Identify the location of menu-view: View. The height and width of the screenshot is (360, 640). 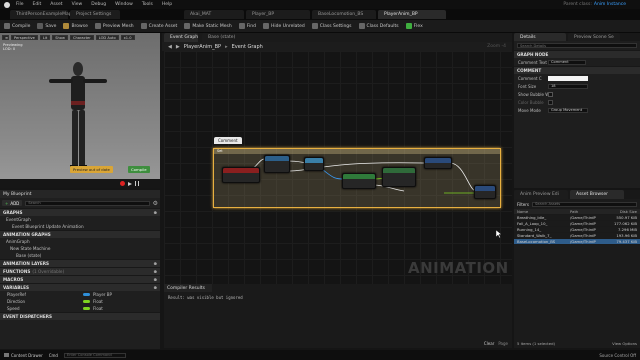
(77, 4).